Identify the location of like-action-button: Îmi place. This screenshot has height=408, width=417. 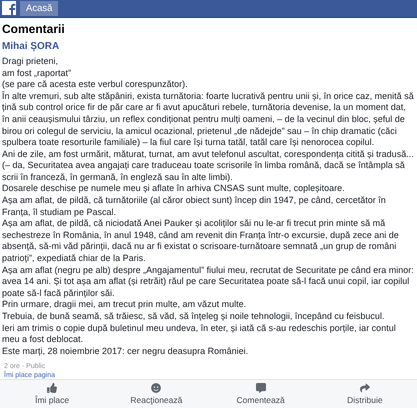
(52, 394).